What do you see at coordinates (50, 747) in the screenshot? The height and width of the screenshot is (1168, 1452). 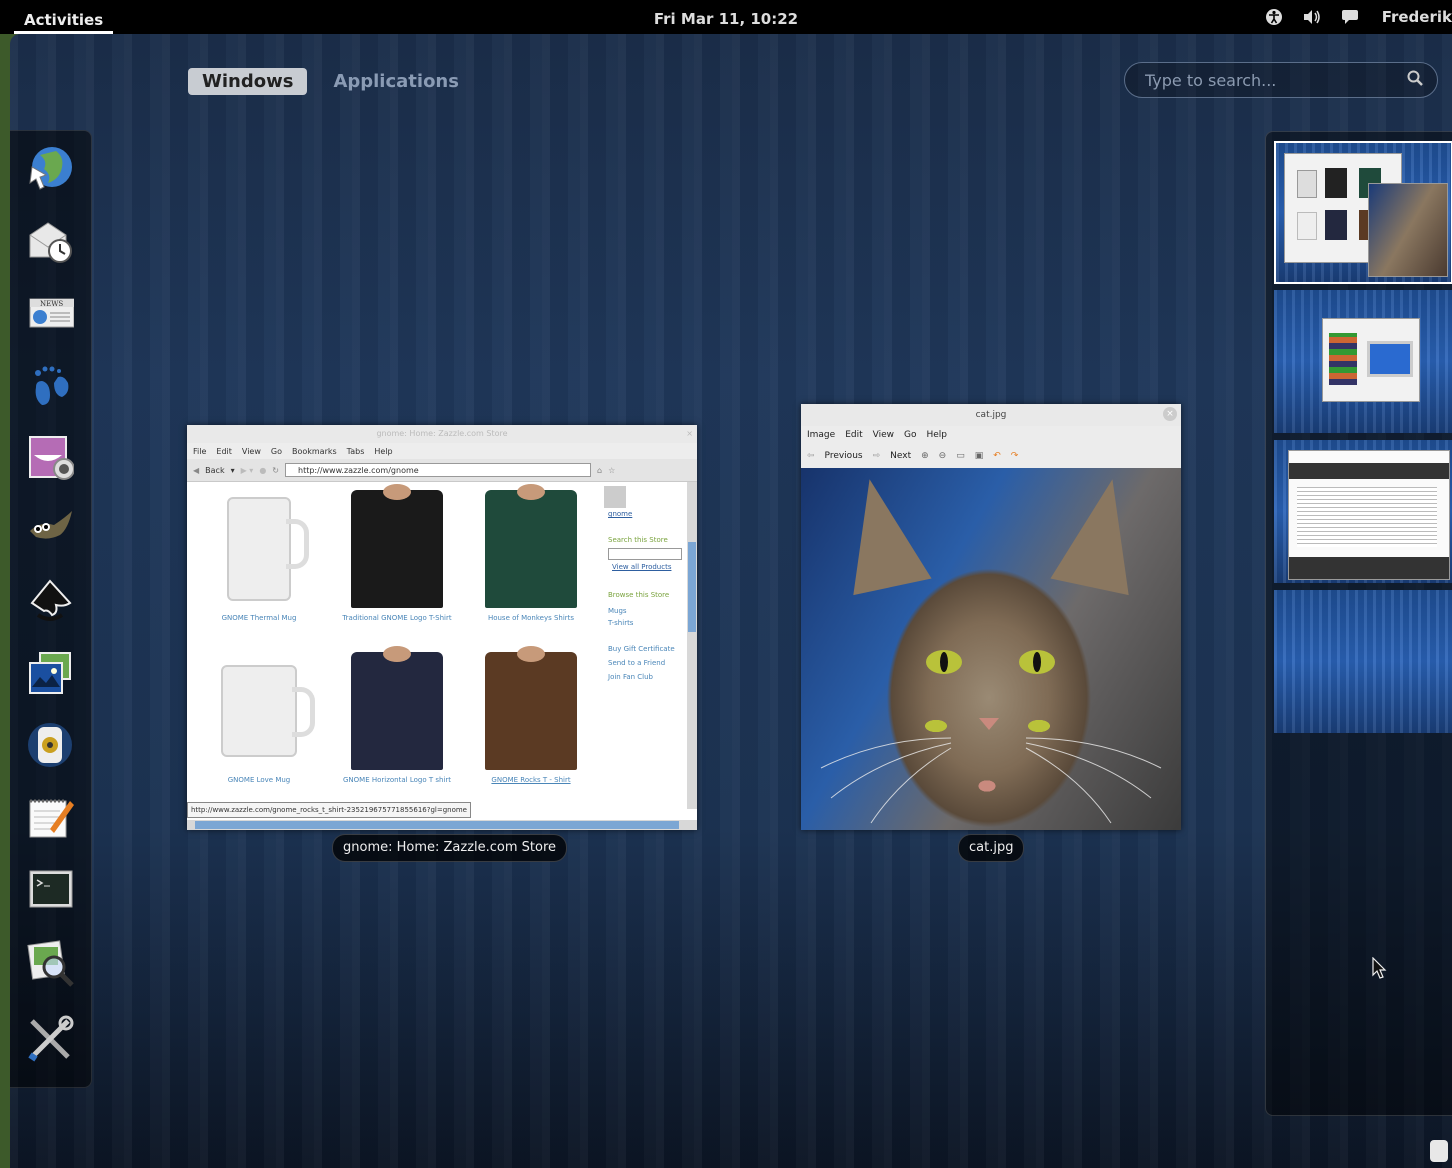 I see `dash-item-audio` at bounding box center [50, 747].